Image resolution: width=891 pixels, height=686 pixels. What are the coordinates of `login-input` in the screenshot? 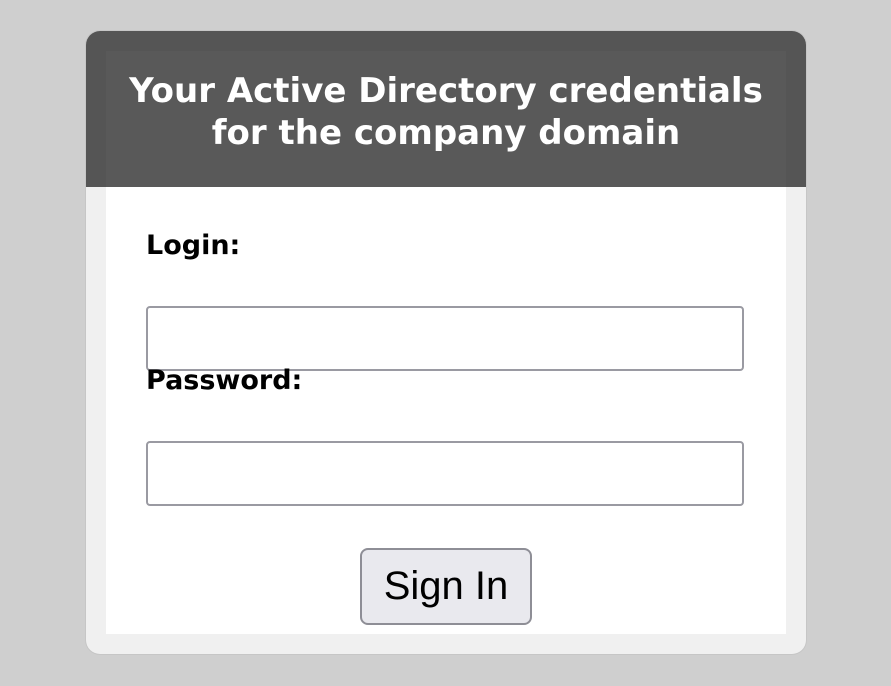 It's located at (445, 338).